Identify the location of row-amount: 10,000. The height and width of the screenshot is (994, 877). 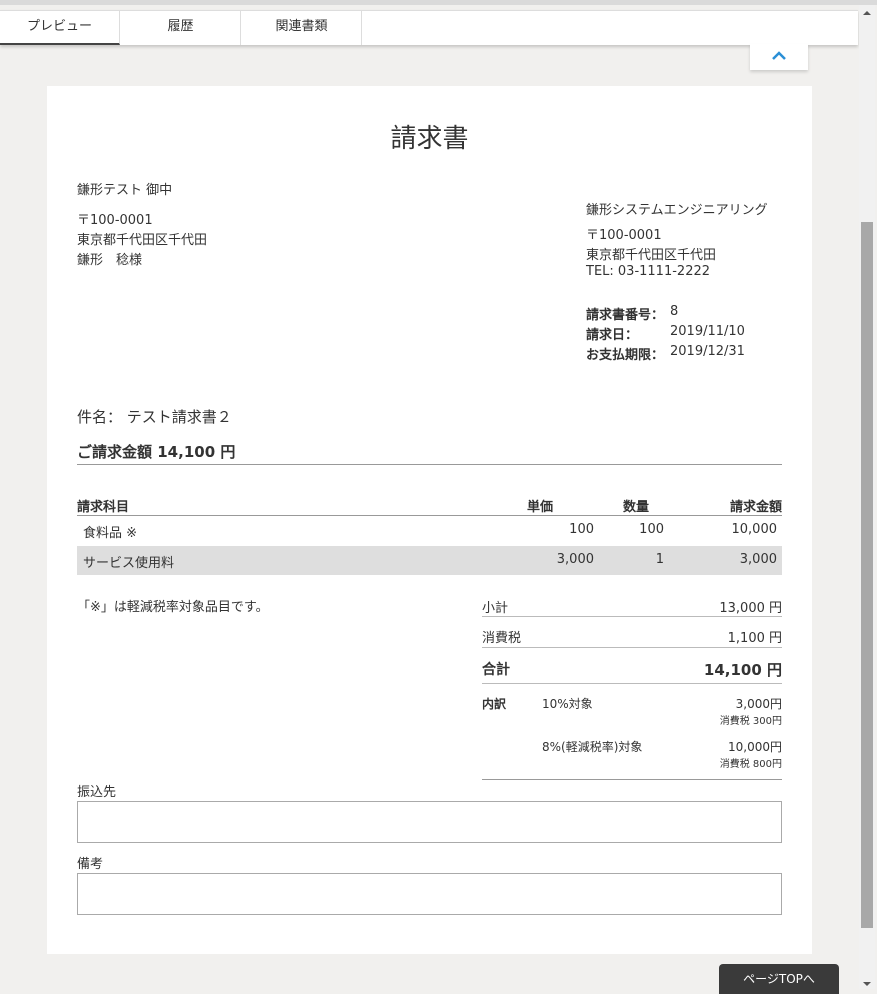
(754, 529).